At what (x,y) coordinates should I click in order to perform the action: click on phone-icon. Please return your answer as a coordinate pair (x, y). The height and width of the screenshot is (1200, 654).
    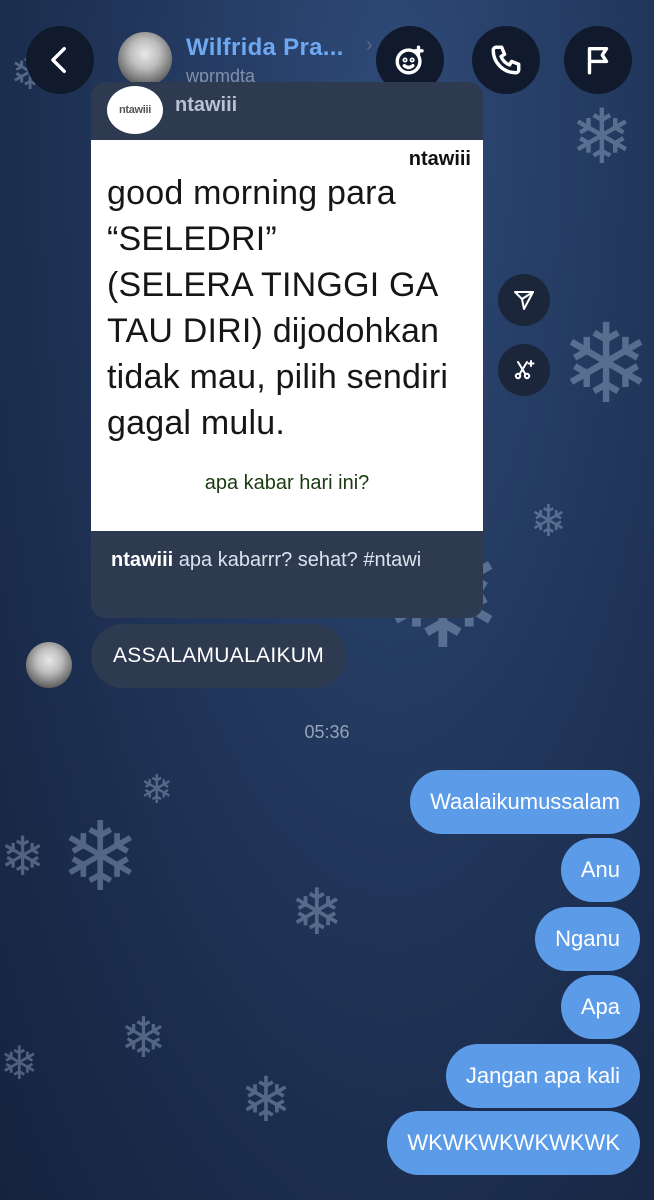
    Looking at the image, I should click on (506, 60).